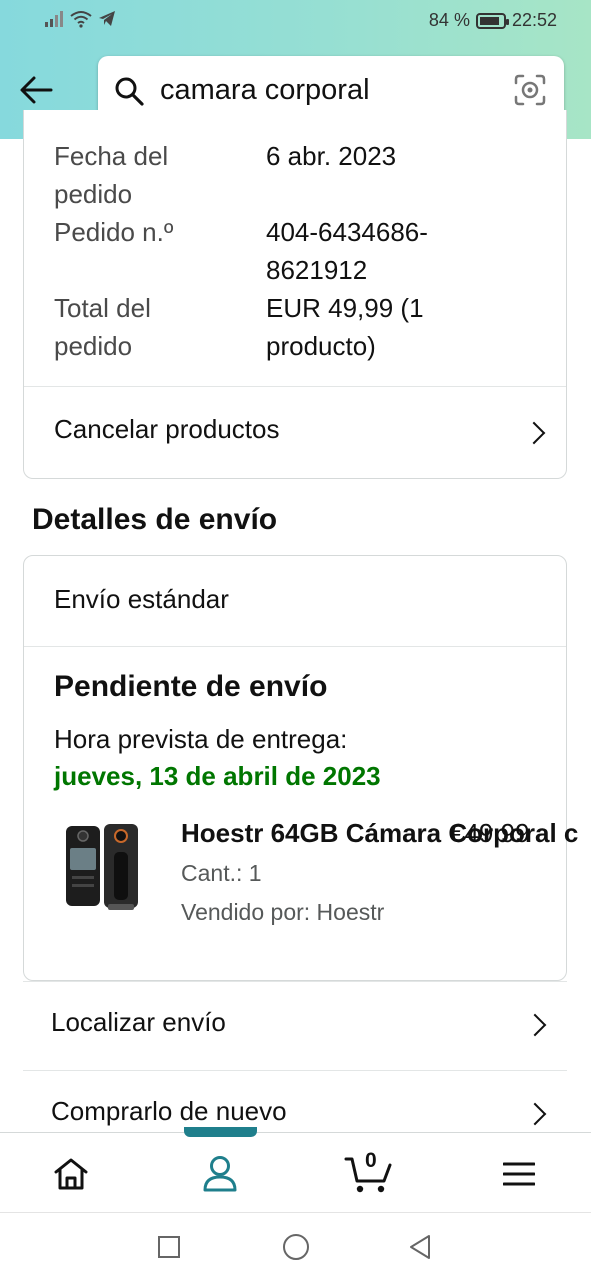 This screenshot has width=591, height=1281. I want to click on product-seller: Vendido por: Hoestr, so click(283, 912).